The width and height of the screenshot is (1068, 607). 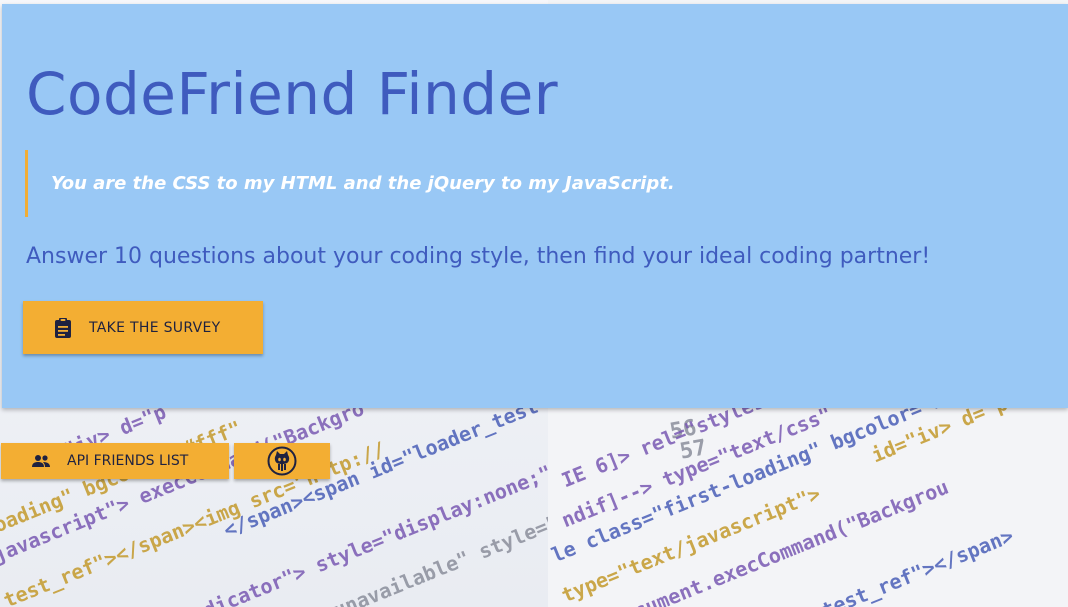 I want to click on api-friends-list-label: API FRIENDS LIST, so click(x=128, y=461).